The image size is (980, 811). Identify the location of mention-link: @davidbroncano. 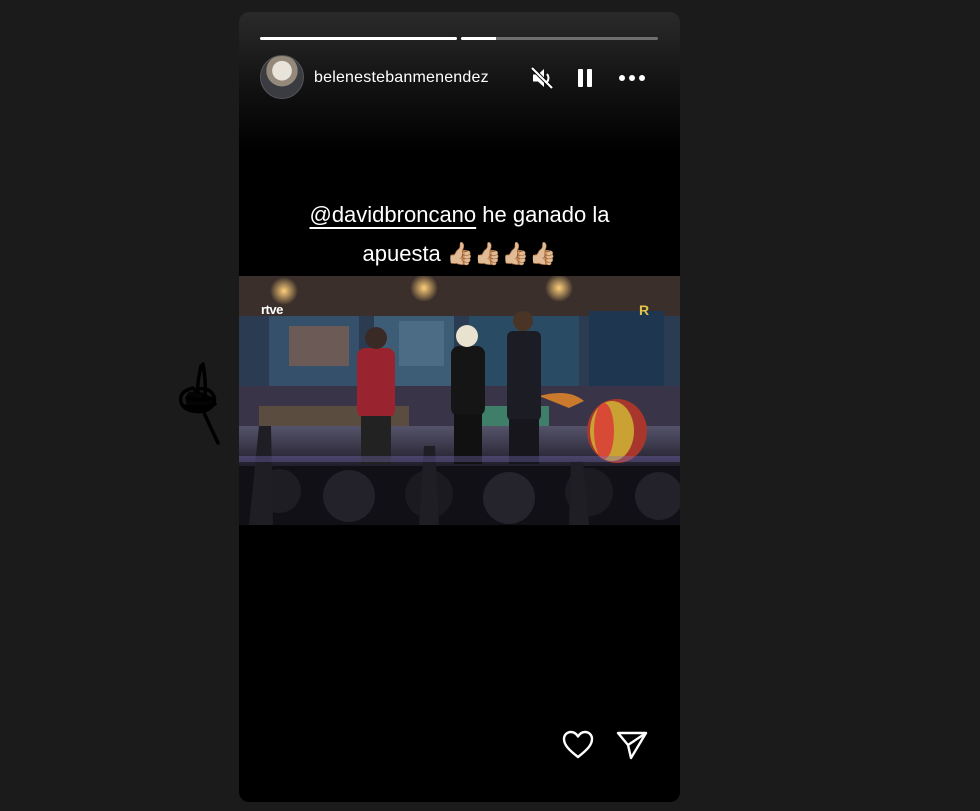
(392, 214).